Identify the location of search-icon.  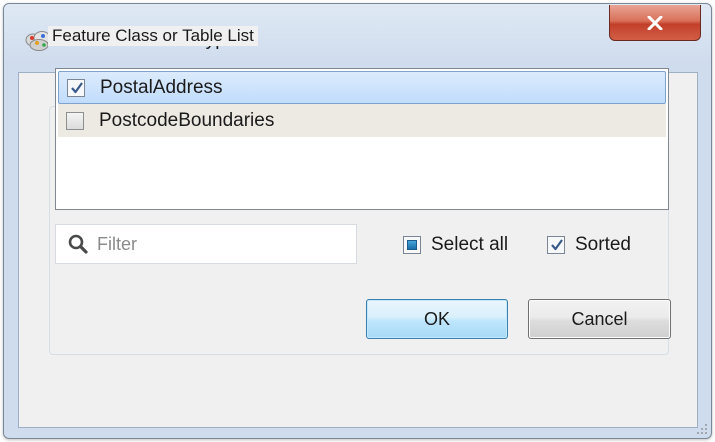
(78, 244).